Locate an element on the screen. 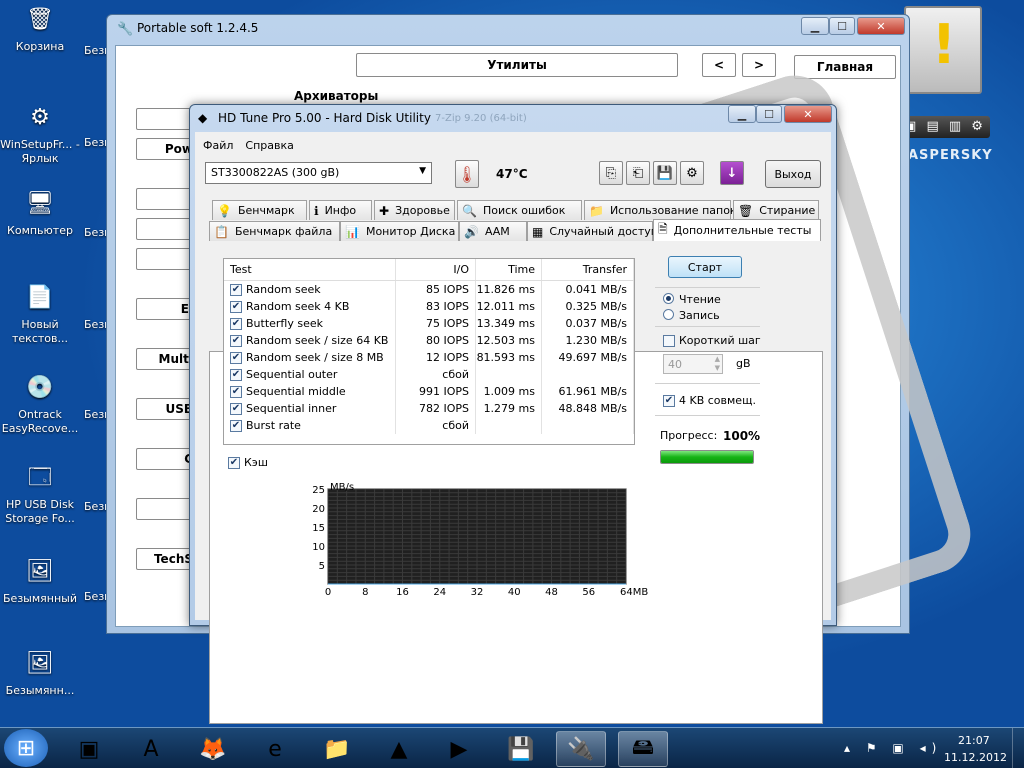 The width and height of the screenshot is (1024, 768). desktop-icon: 🗑 Корзина is located at coordinates (40, 29).